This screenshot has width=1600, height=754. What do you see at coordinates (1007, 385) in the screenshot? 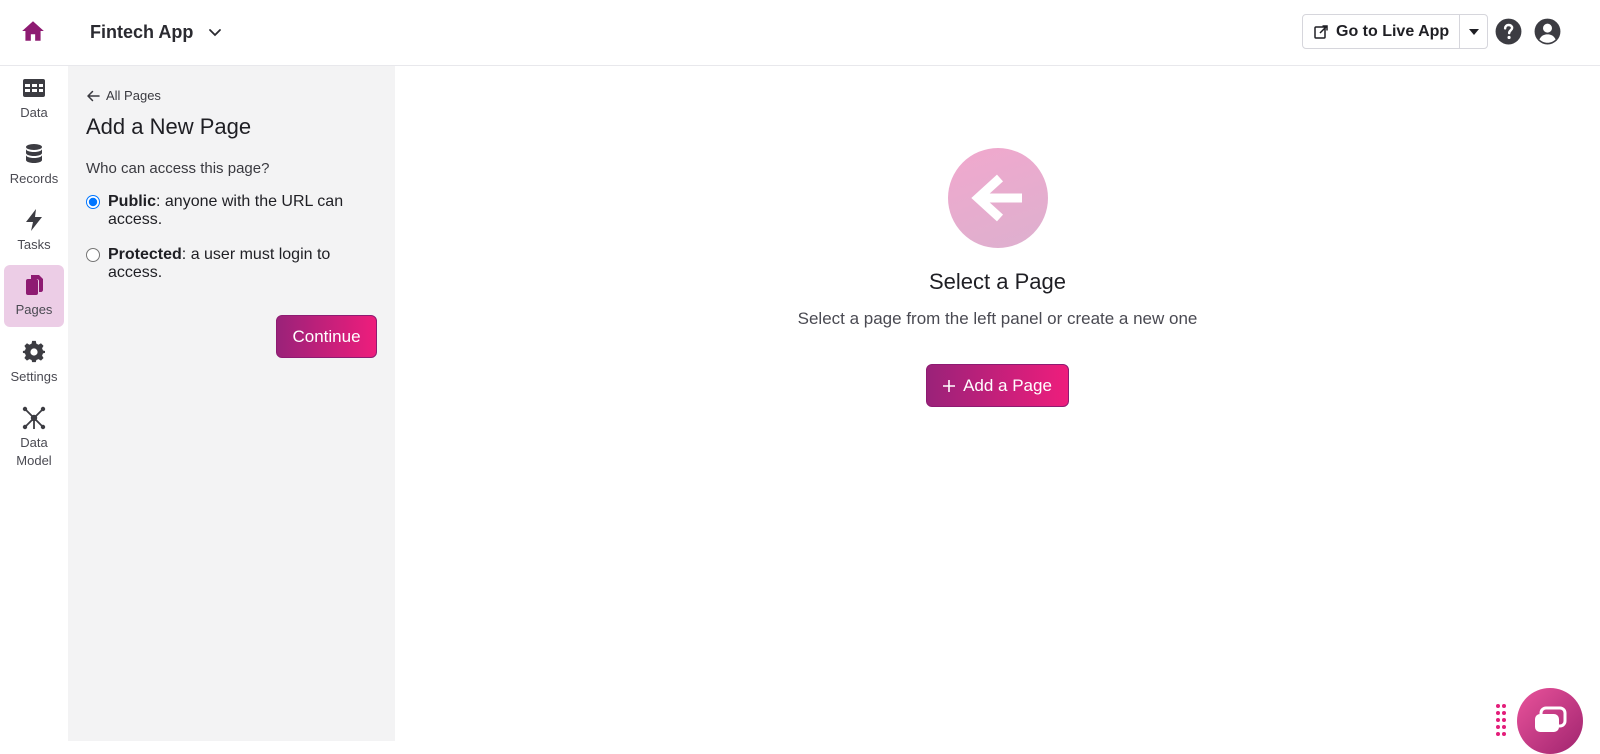
I see `add-page-label: Add a Page` at bounding box center [1007, 385].